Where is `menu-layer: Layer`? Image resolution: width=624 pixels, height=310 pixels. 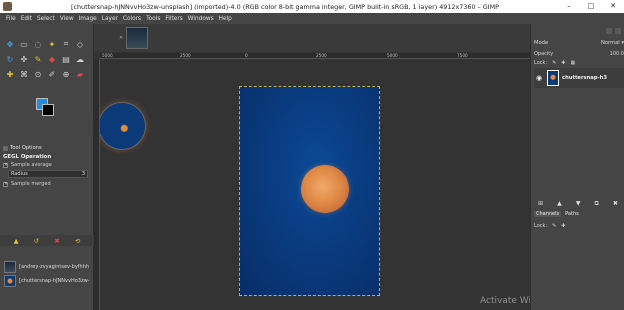 menu-layer: Layer is located at coordinates (110, 19).